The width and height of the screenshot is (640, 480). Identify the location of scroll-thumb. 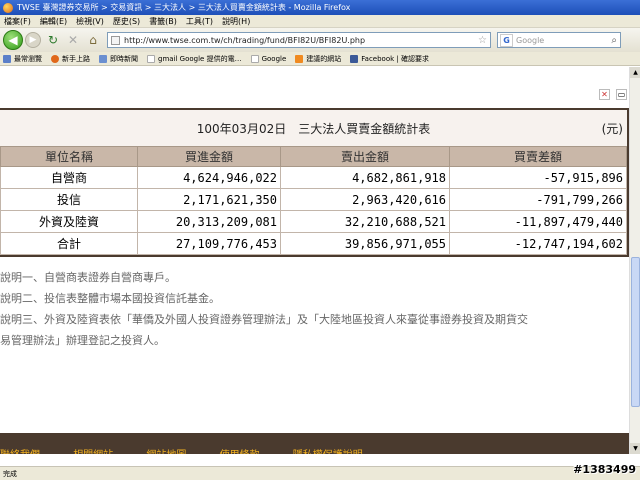
(635, 332).